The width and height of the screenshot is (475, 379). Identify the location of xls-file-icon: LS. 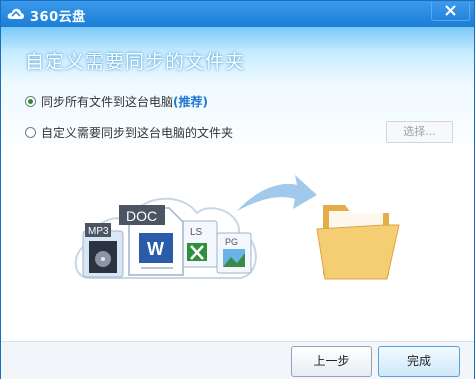
(199, 244).